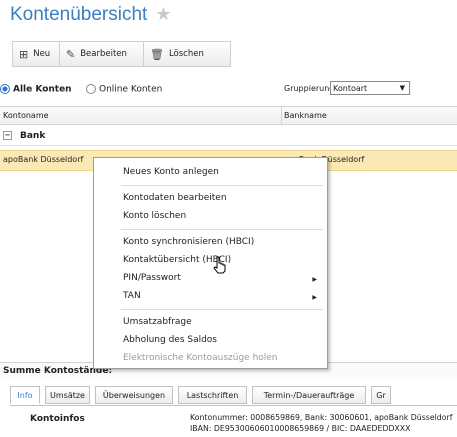 The height and width of the screenshot is (437, 457). Describe the element at coordinates (350, 88) in the screenshot. I see `grouping-select-value: Kontoart` at that location.